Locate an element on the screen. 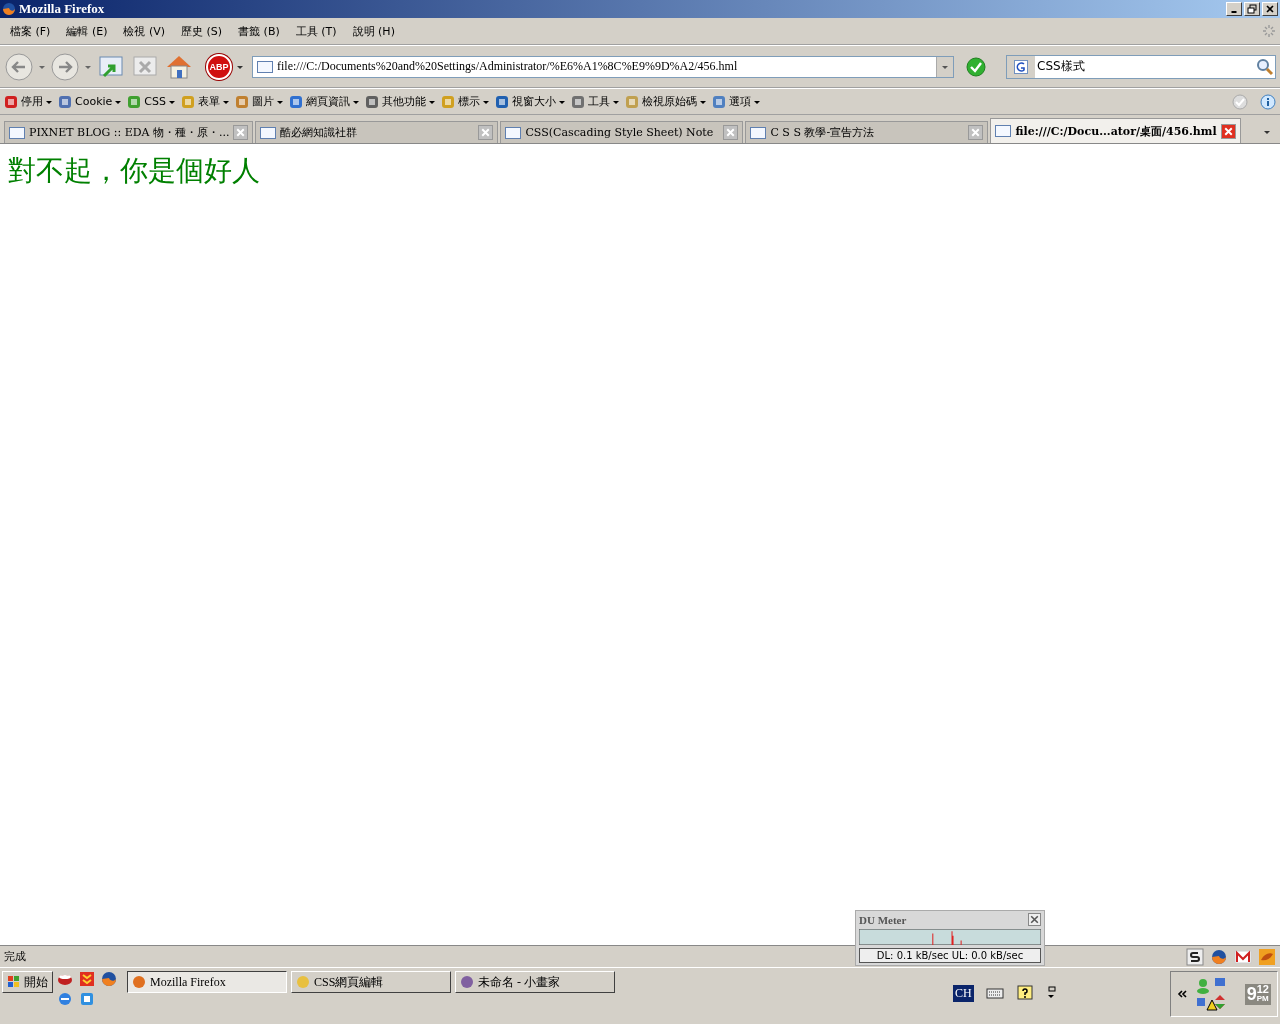 The height and width of the screenshot is (1024, 1280). letter-g-icon is located at coordinates (1021, 66).